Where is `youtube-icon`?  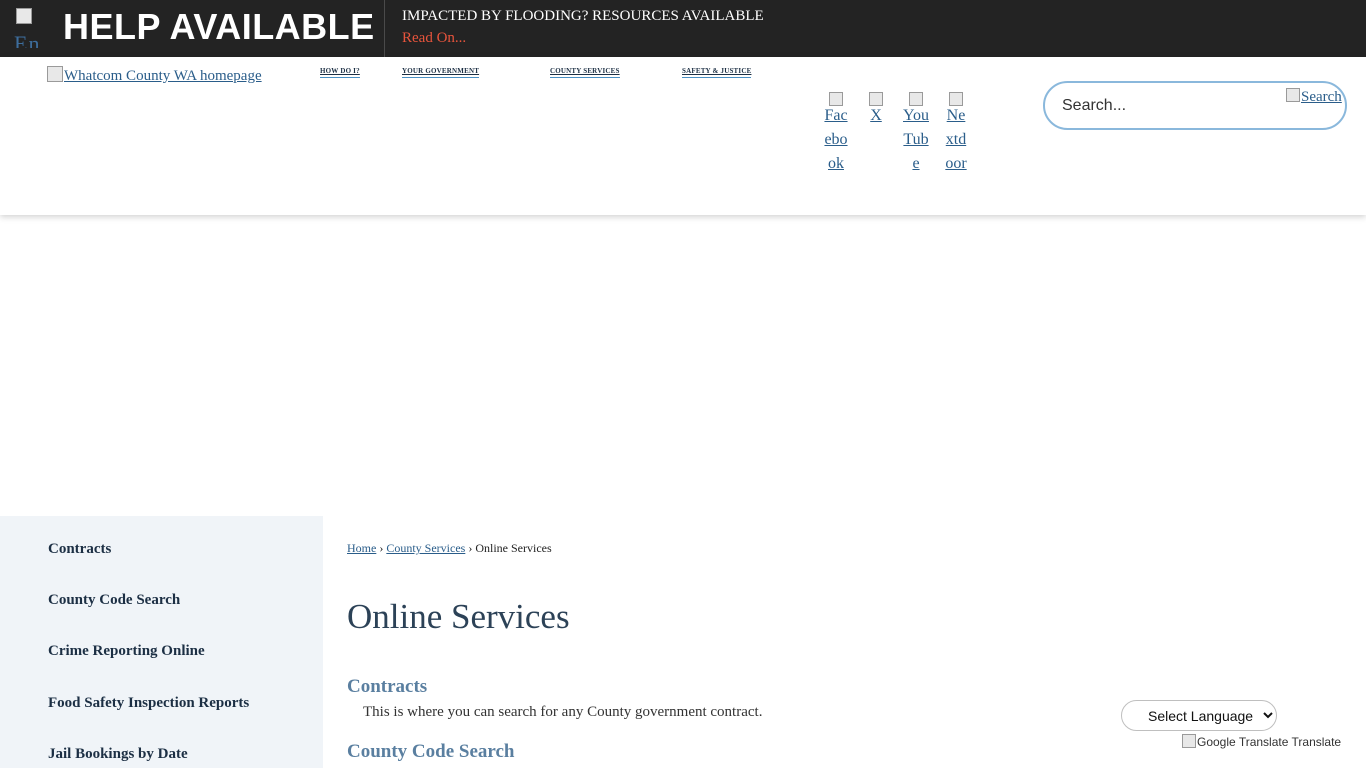
youtube-icon is located at coordinates (916, 99).